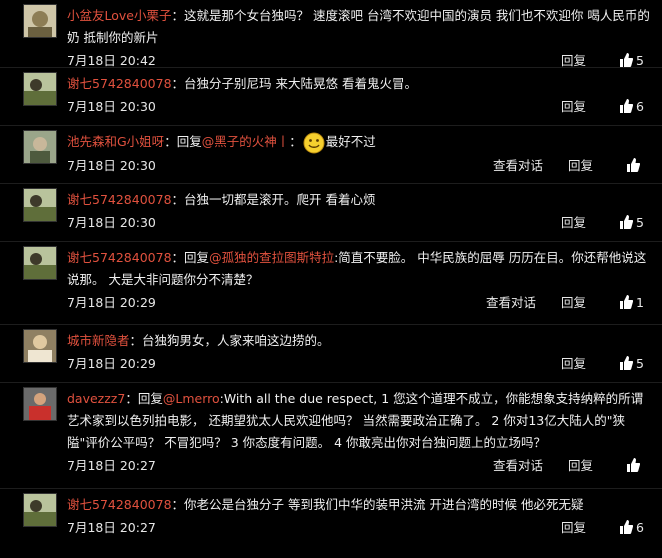 This screenshot has width=662, height=558. I want to click on comment-text: 你老公是台独分子 等到我们中华的装甲洪流 开进台湾的时候 他必死无疑, so click(384, 504).